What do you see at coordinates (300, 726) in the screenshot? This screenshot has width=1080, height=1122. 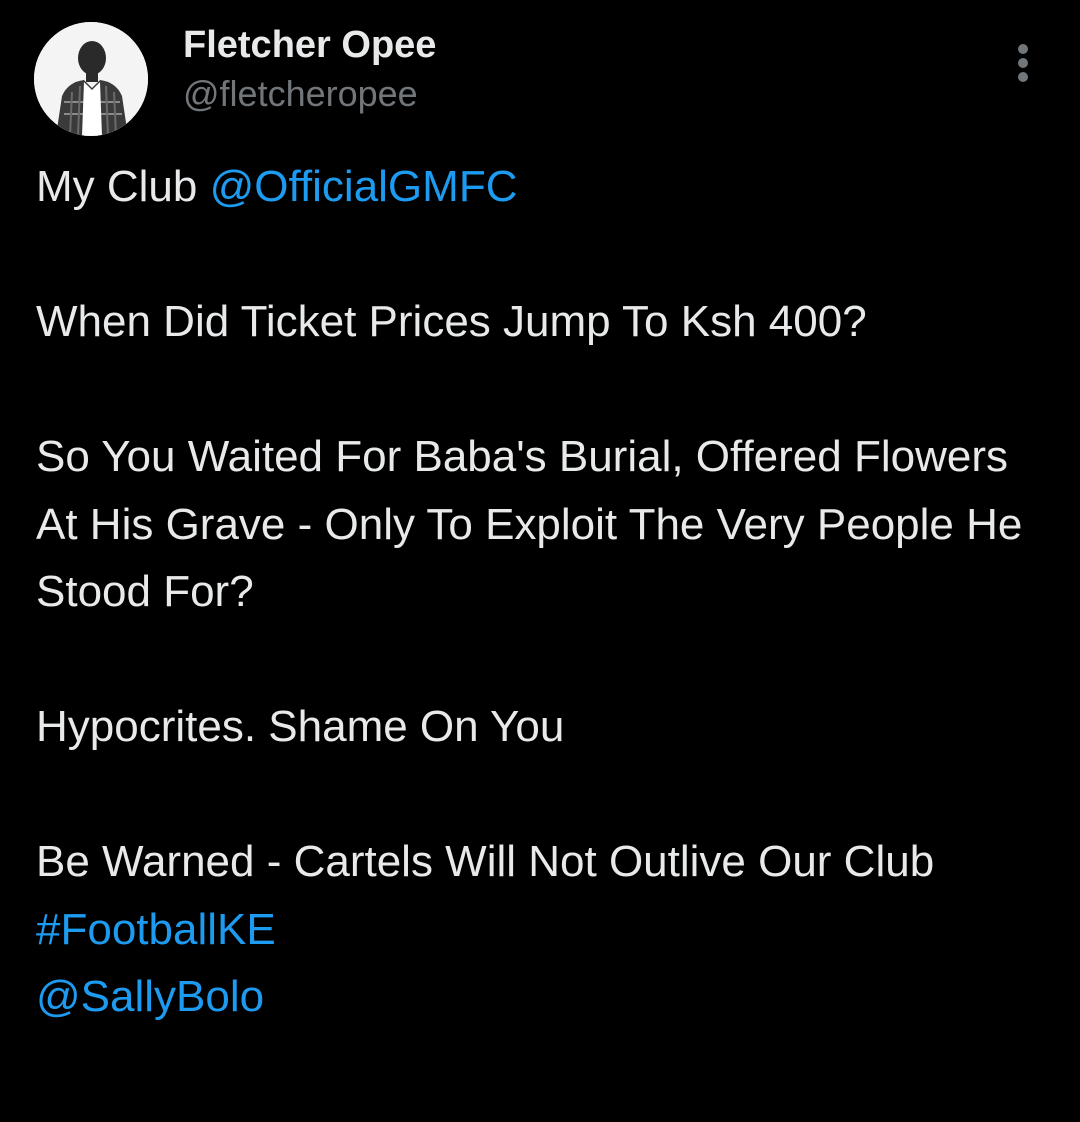 I see `tweet-line: Hypocrites. Shame On You` at bounding box center [300, 726].